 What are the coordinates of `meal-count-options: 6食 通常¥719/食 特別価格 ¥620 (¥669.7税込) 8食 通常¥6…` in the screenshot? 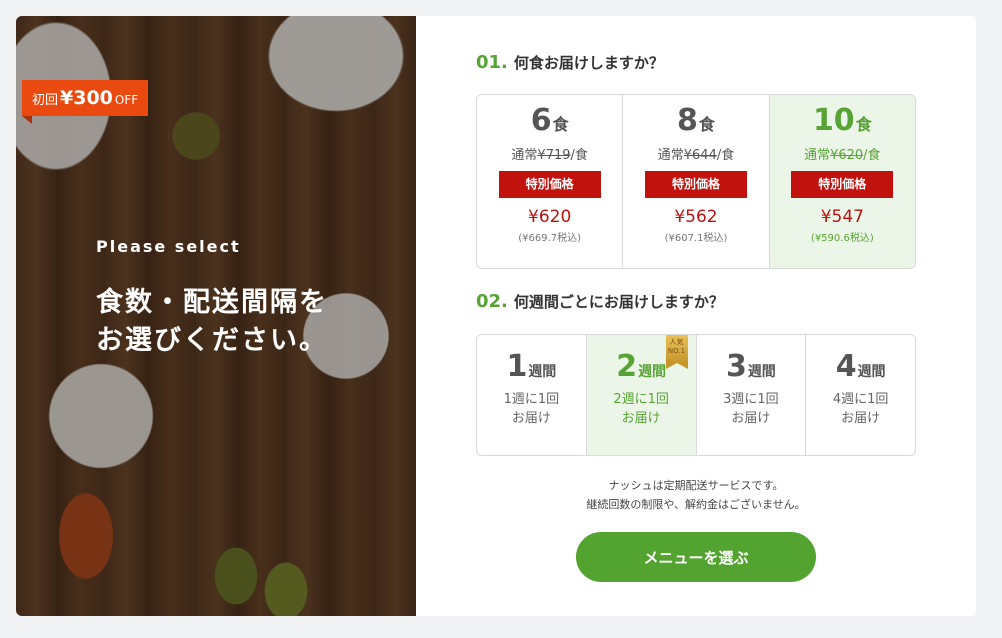 It's located at (696, 181).